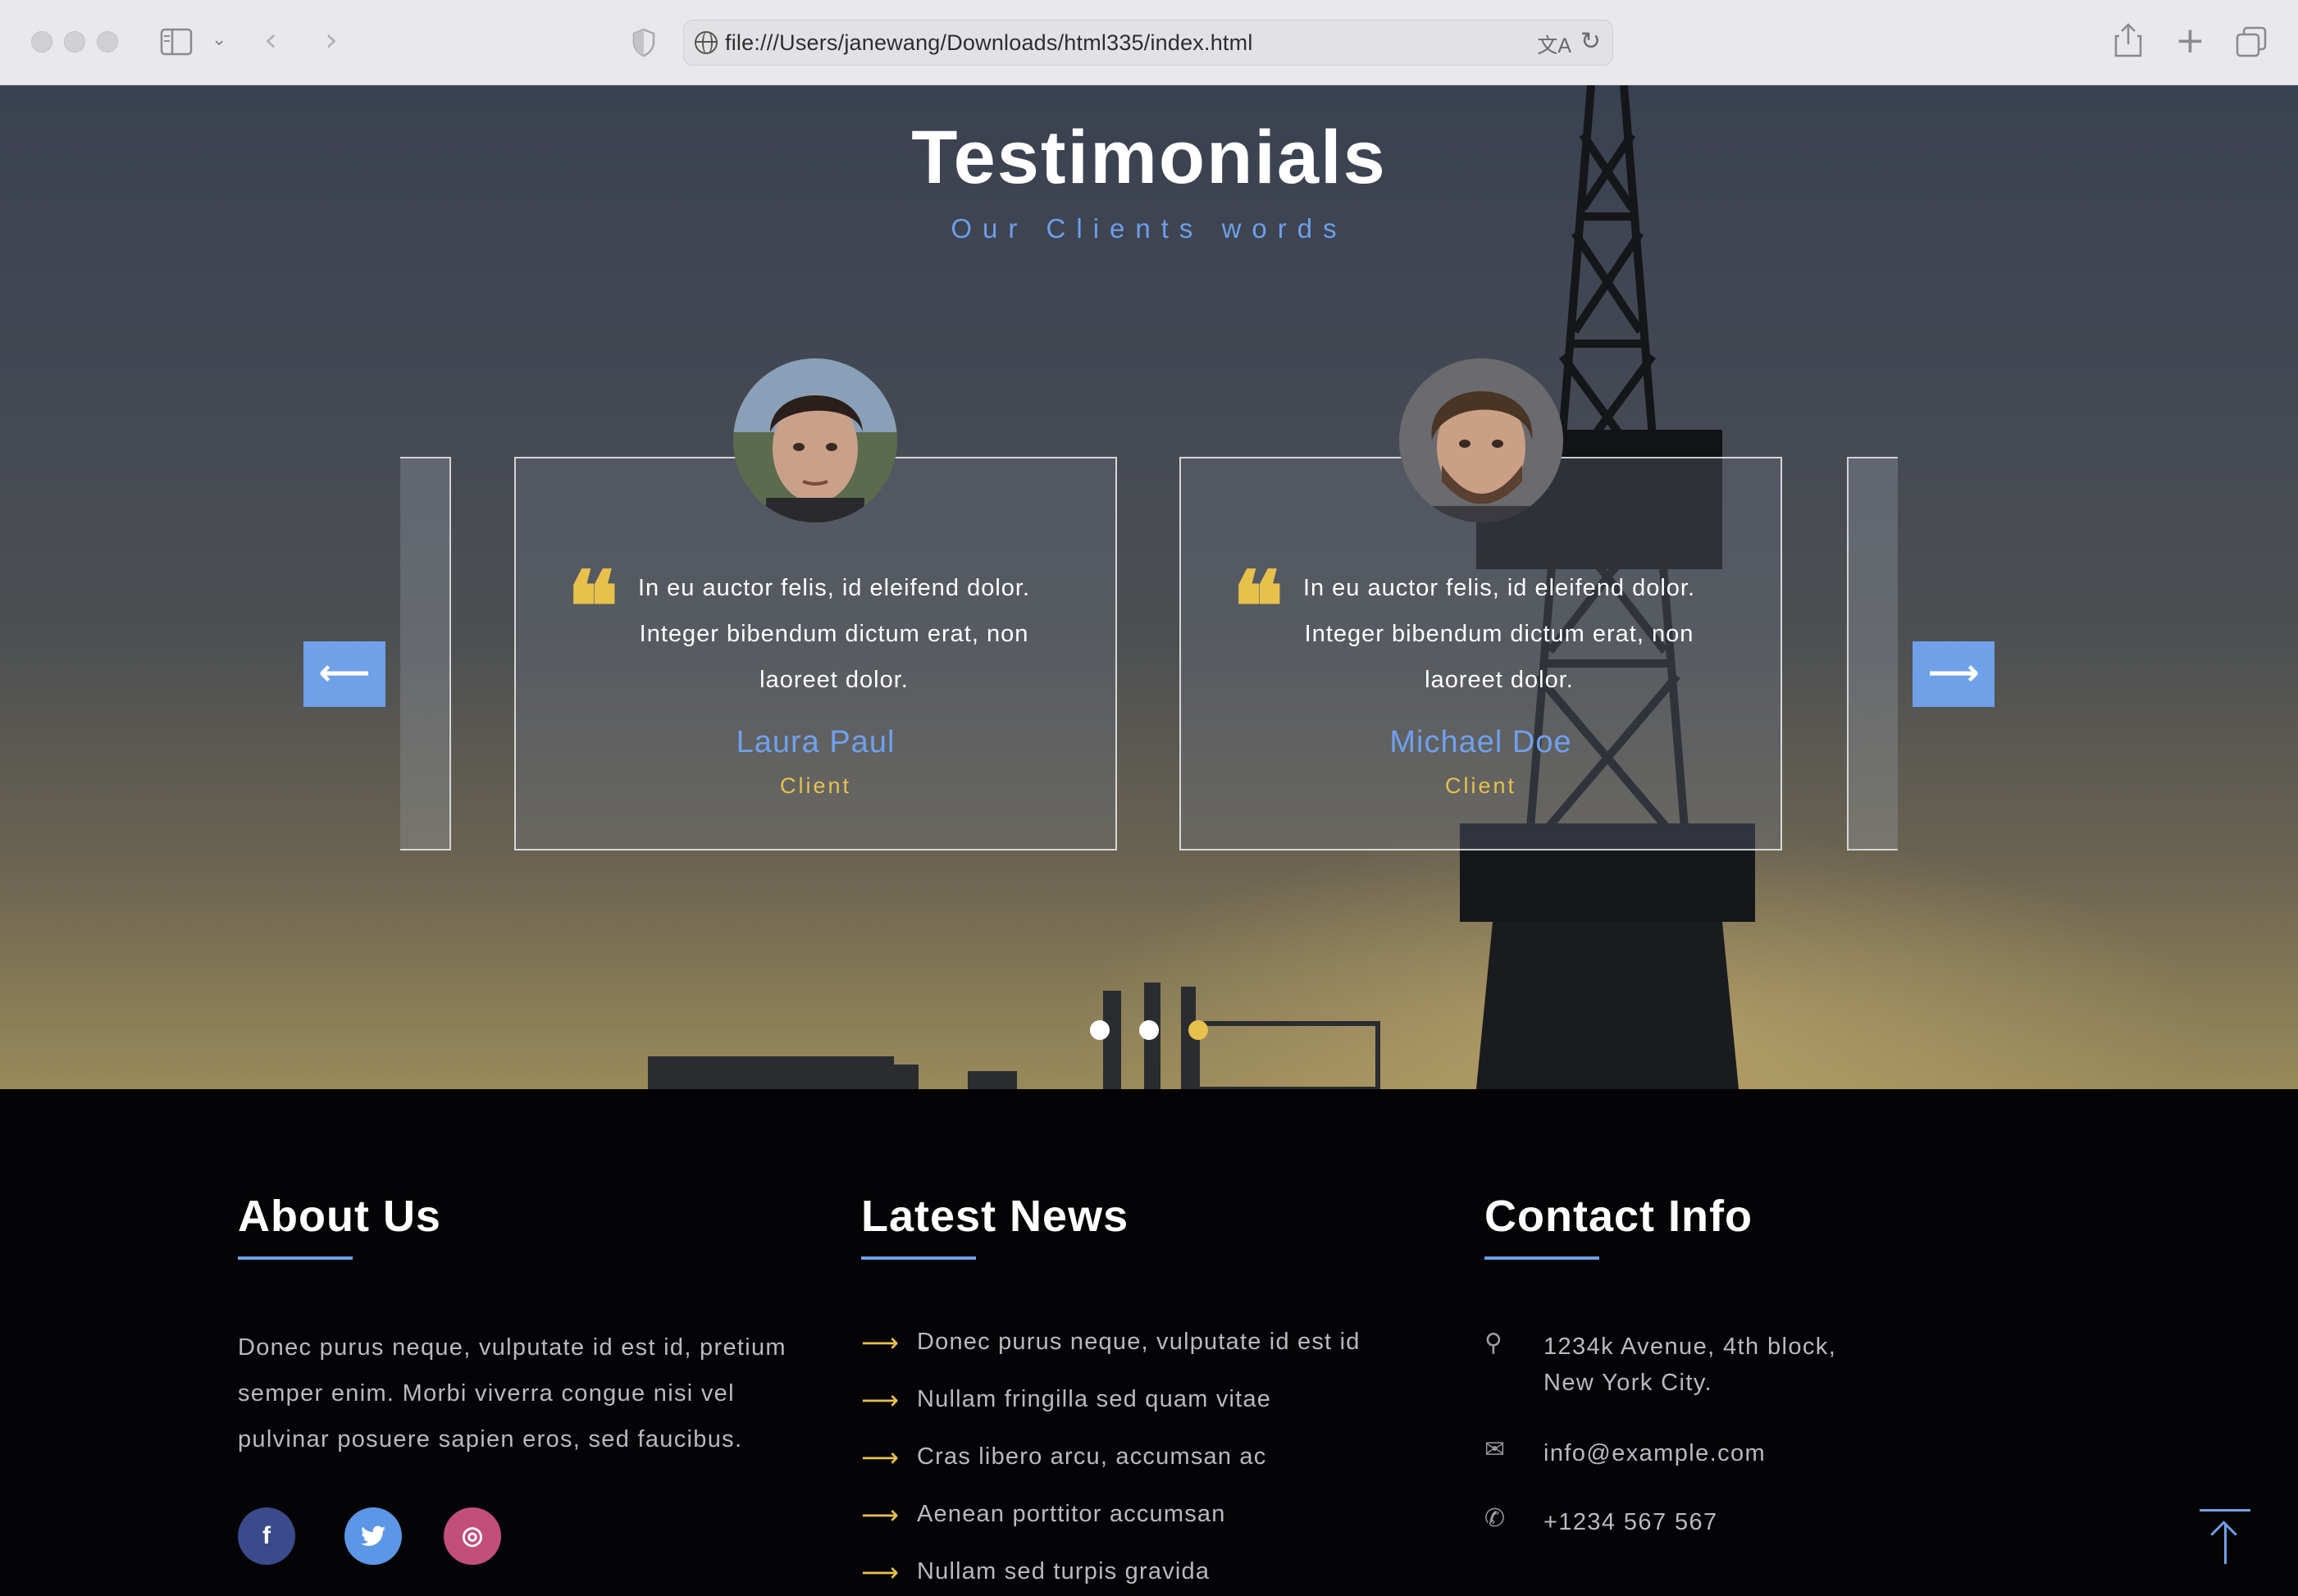 The width and height of the screenshot is (2298, 1596). I want to click on window-minimize-button, so click(74, 41).